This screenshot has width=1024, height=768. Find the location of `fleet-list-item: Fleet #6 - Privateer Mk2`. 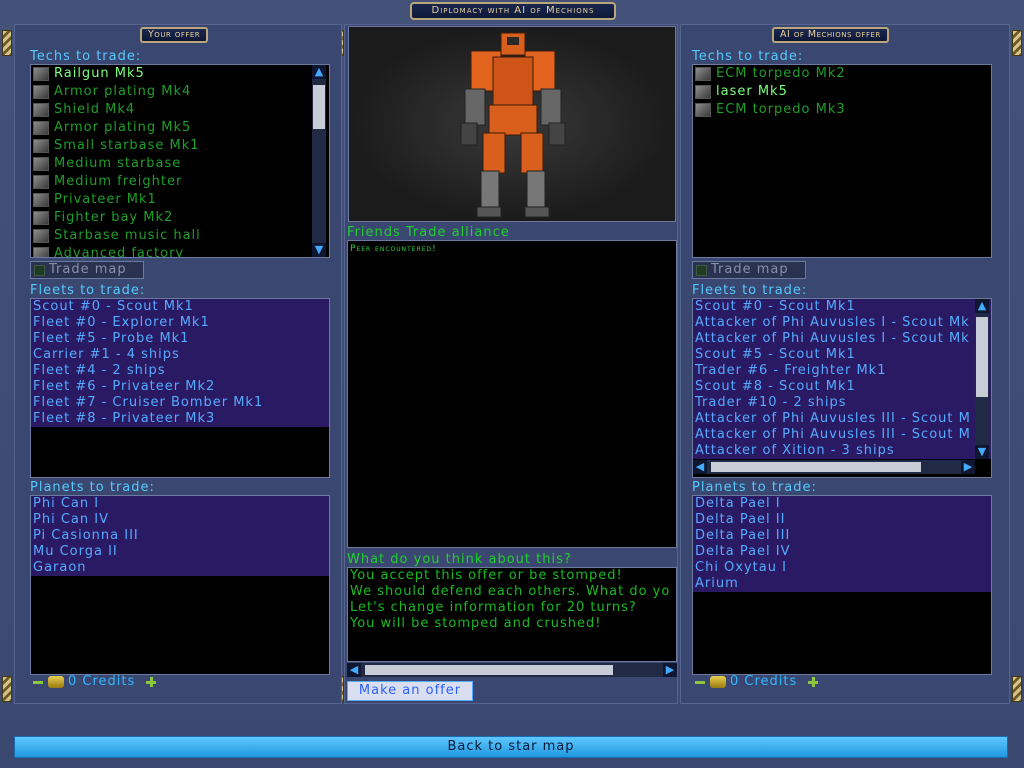

fleet-list-item: Fleet #6 - Privateer Mk2 is located at coordinates (180, 387).